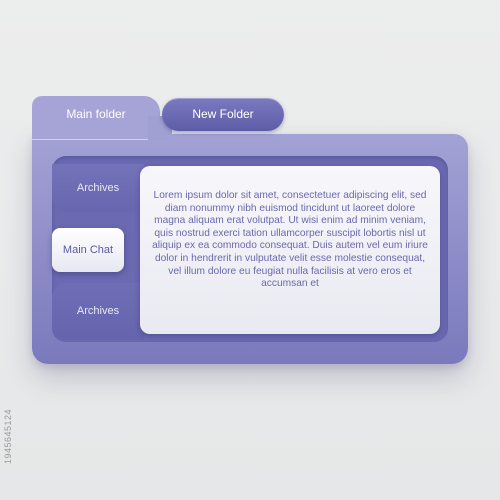  I want to click on main-folder-tab: Main folder, so click(102, 118).